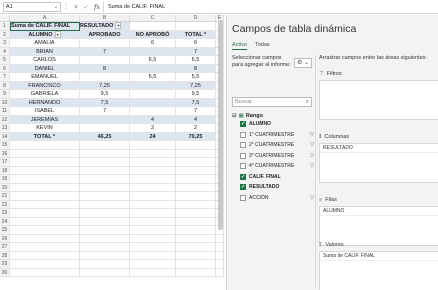 The width and height of the screenshot is (438, 290). I want to click on pivot-title-cell: Suma de CALIF. FINAL, so click(45, 26).